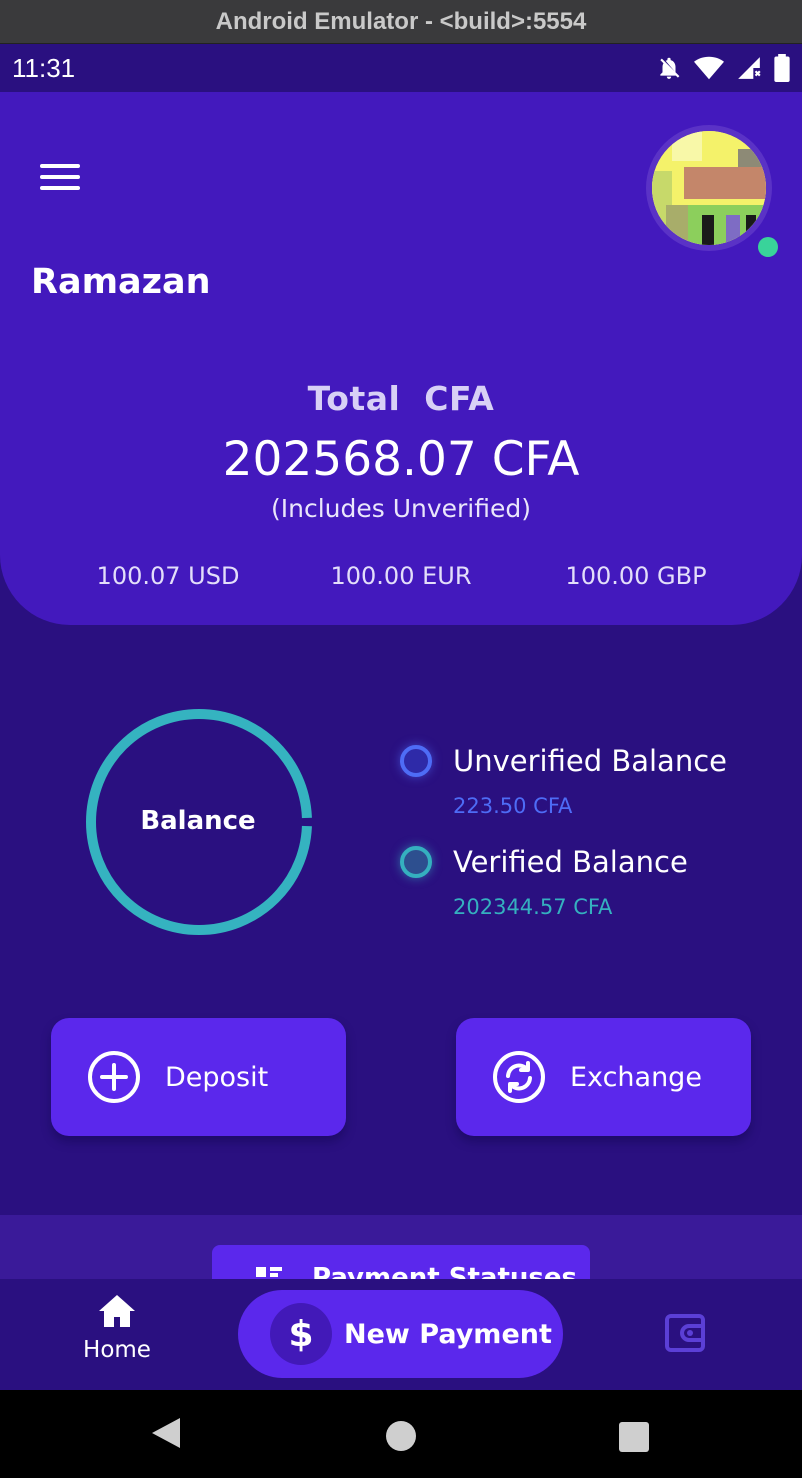 This screenshot has width=802, height=1478. Describe the element at coordinates (416, 761) in the screenshot. I see `unverified-dot` at that location.